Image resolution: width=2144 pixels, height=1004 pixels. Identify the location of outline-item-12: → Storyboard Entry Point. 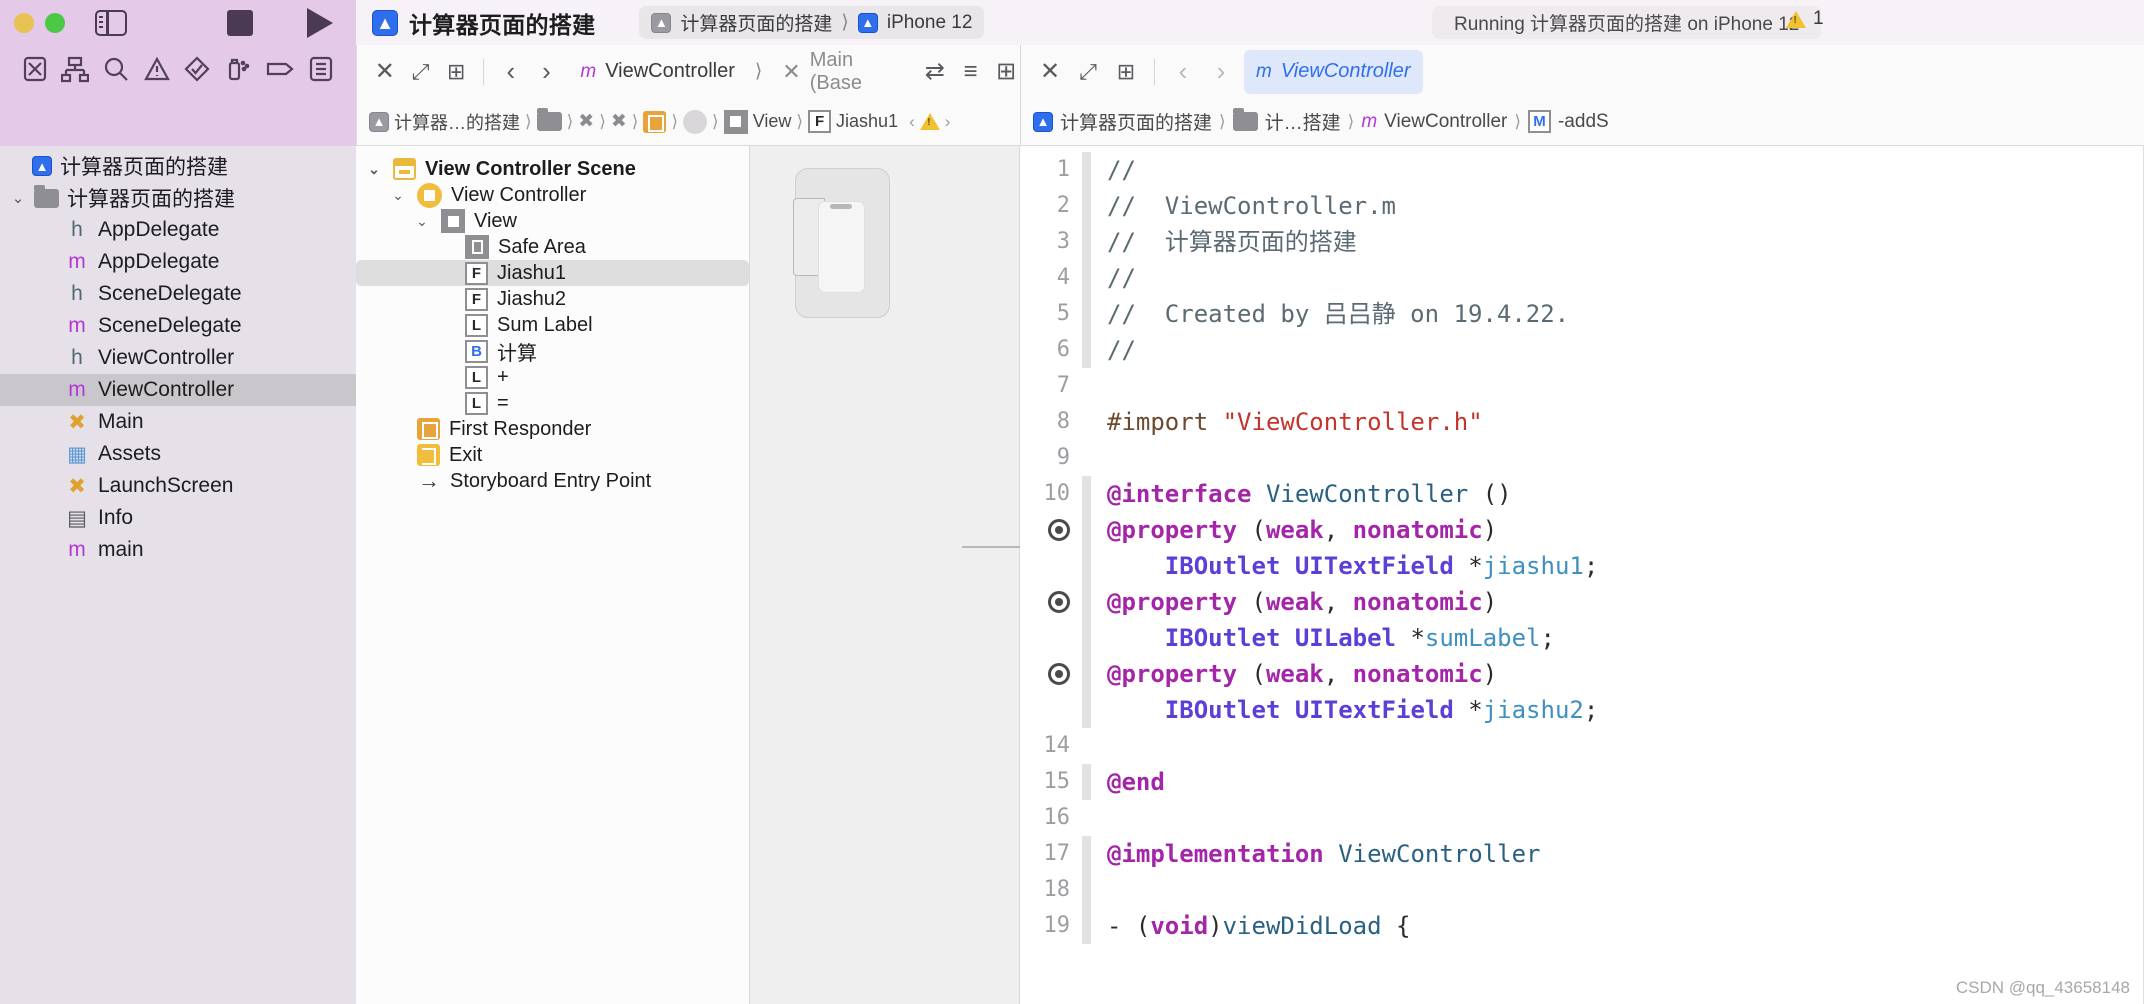
(552, 481).